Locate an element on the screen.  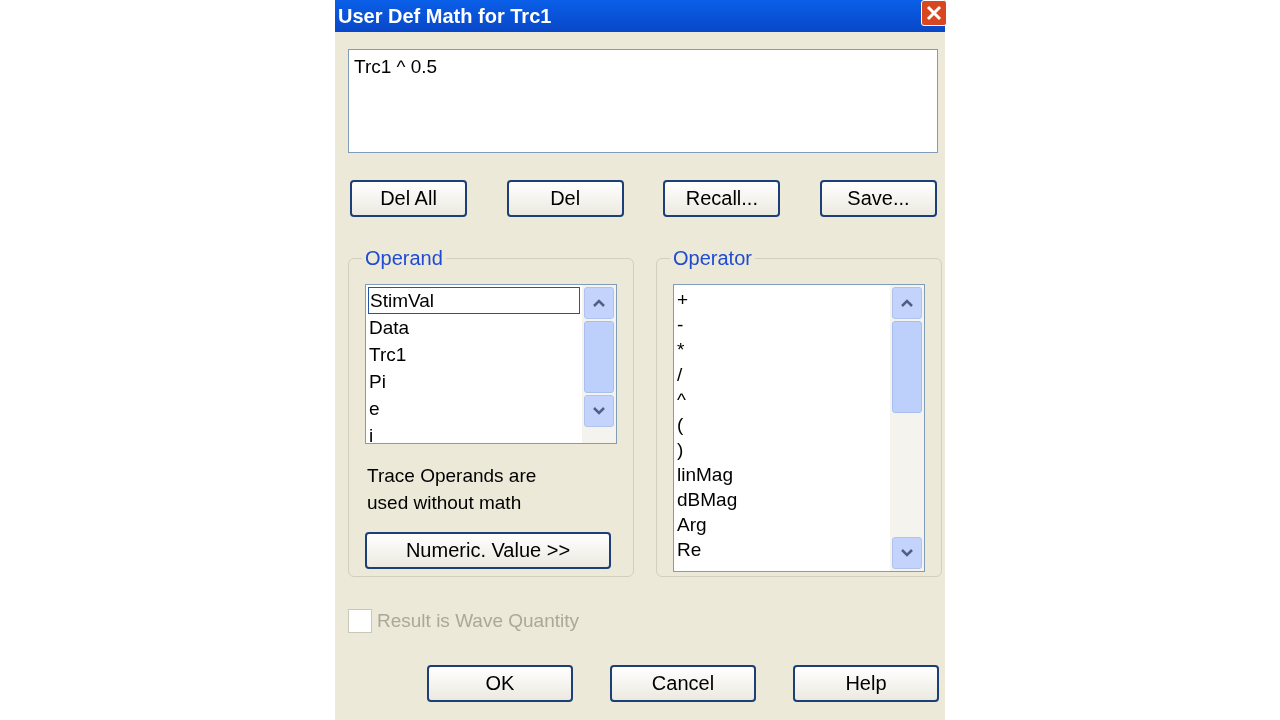
operand-list: StimVal Data Trc1 Pi e i is located at coordinates (491, 364).